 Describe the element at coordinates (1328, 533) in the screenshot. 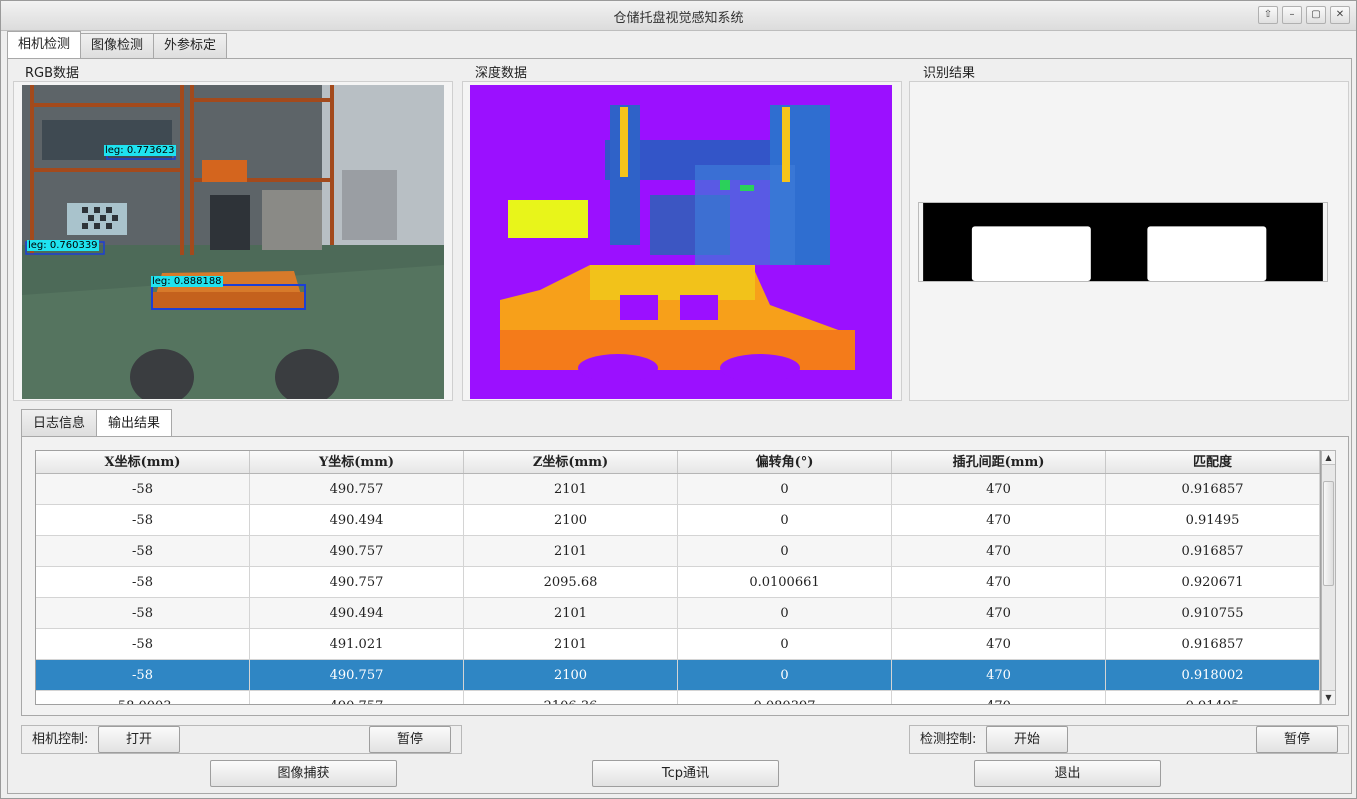

I see `scrollbar-thumb` at that location.